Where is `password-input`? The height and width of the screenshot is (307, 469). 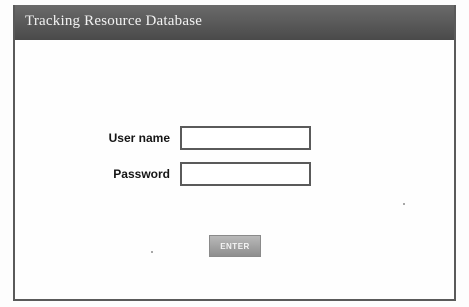
password-input is located at coordinates (245, 174).